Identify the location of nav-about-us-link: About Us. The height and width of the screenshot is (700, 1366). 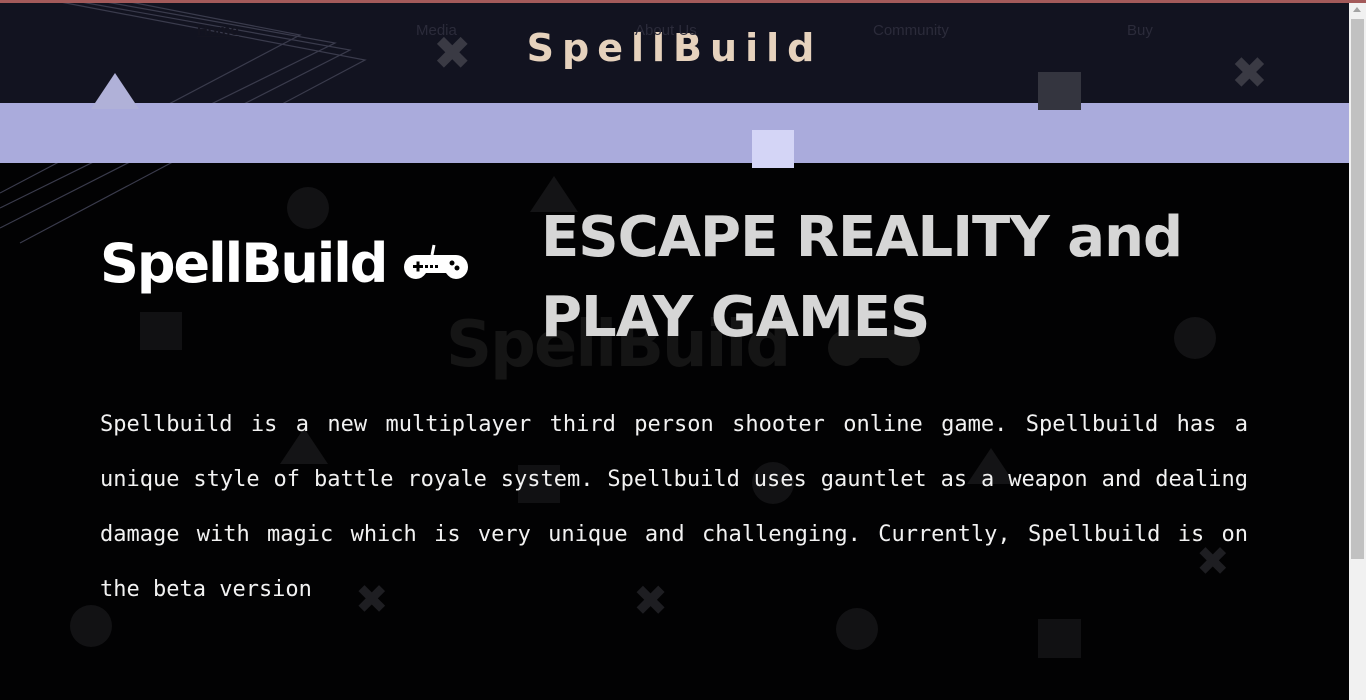
(666, 30).